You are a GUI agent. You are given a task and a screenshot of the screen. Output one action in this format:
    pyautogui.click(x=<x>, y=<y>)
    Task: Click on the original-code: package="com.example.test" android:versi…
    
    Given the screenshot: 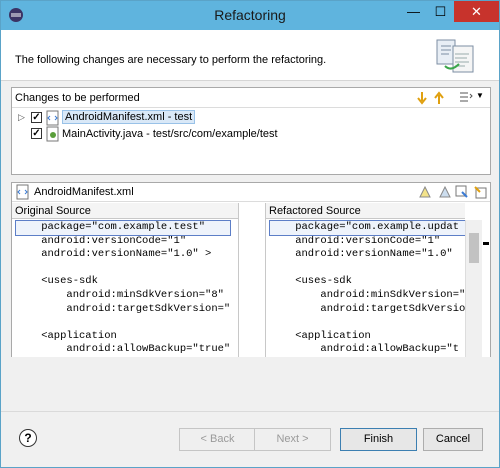 What is the action you would take?
    pyautogui.click(x=123, y=288)
    